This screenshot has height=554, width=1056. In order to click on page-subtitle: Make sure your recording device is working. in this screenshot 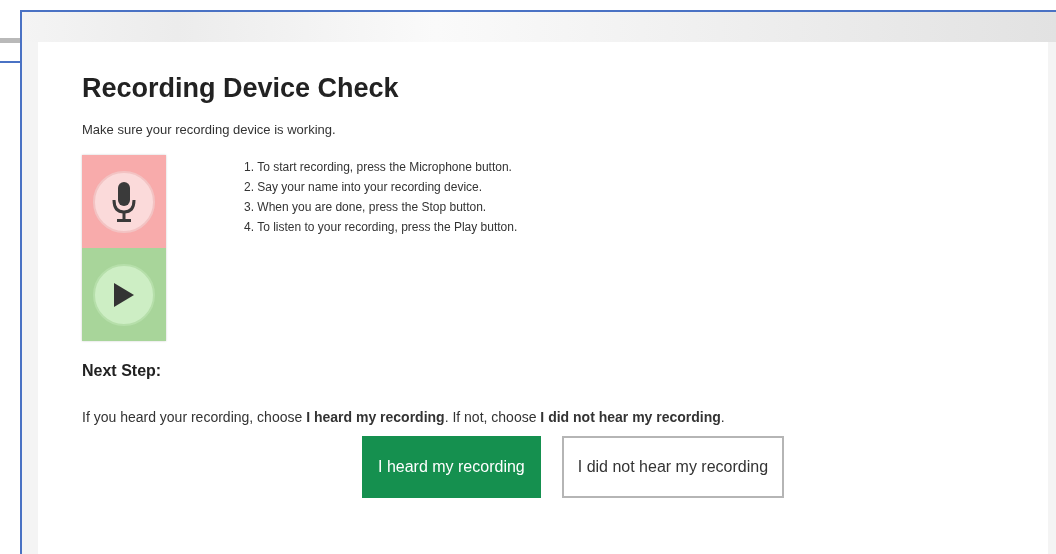, I will do `click(209, 129)`.